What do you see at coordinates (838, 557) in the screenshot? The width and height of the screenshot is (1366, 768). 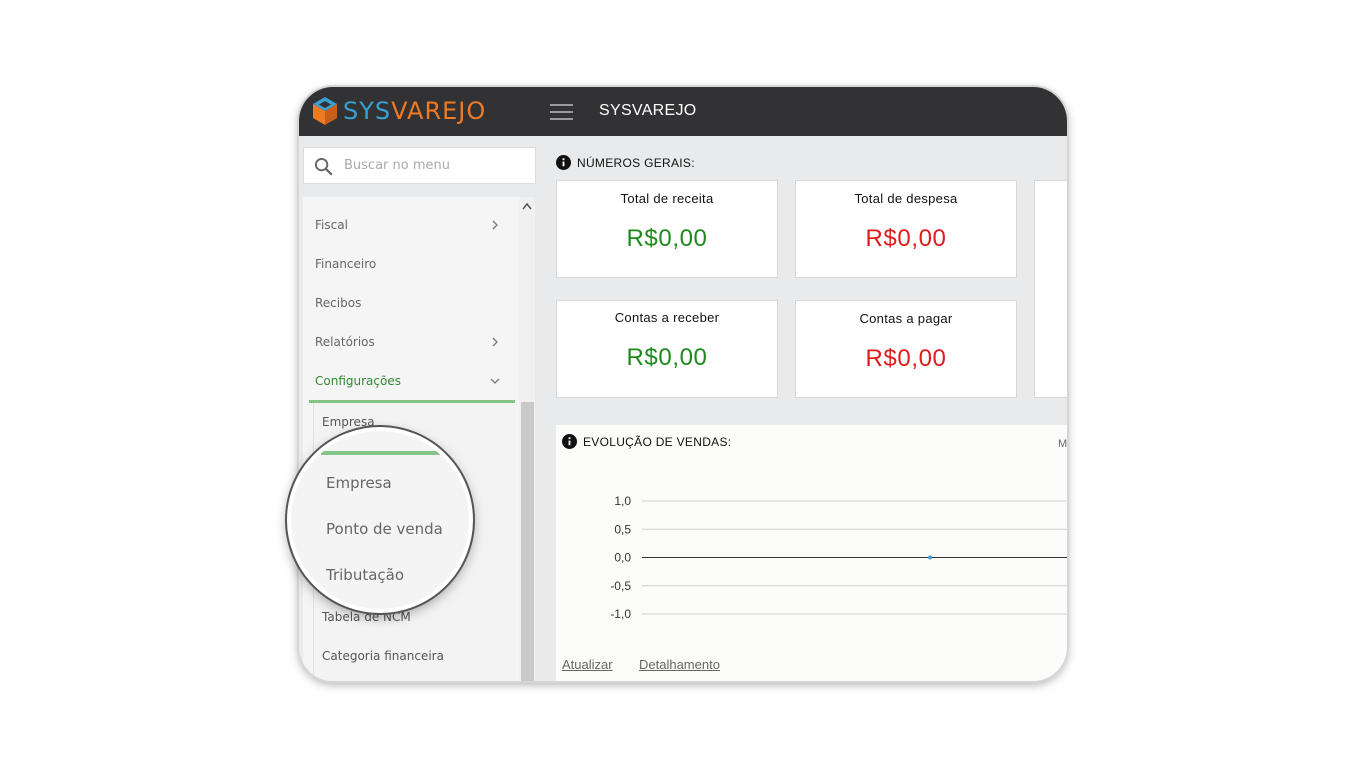 I see `sales-chart: 1,0 0,5 0,0 -0,5 -1,0` at bounding box center [838, 557].